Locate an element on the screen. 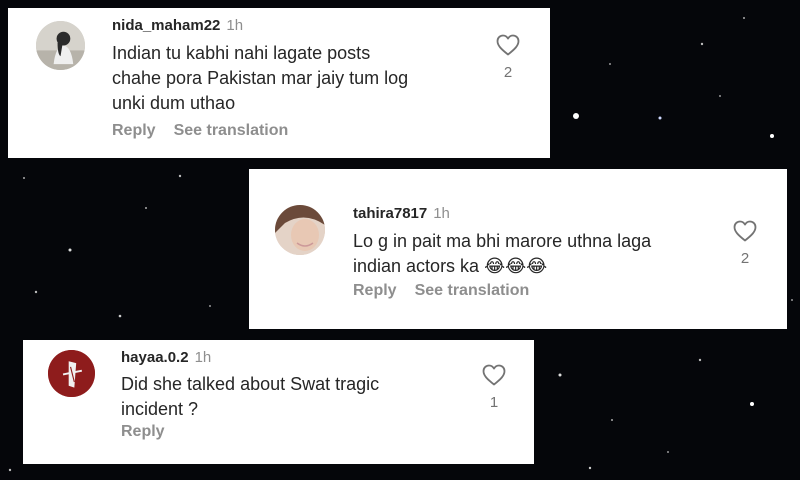 The width and height of the screenshot is (800, 480). username: hayaa.0.2 is located at coordinates (155, 357).